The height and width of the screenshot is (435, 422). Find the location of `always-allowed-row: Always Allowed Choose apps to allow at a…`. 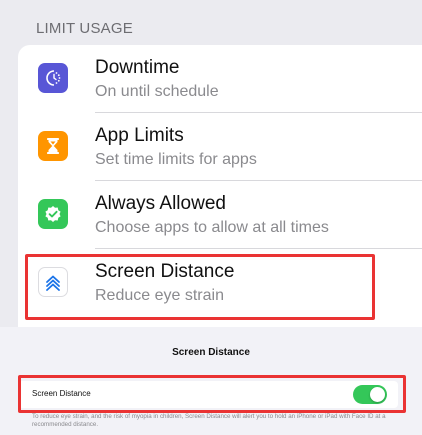

always-allowed-row: Always Allowed Choose apps to allow at a… is located at coordinates (220, 215).